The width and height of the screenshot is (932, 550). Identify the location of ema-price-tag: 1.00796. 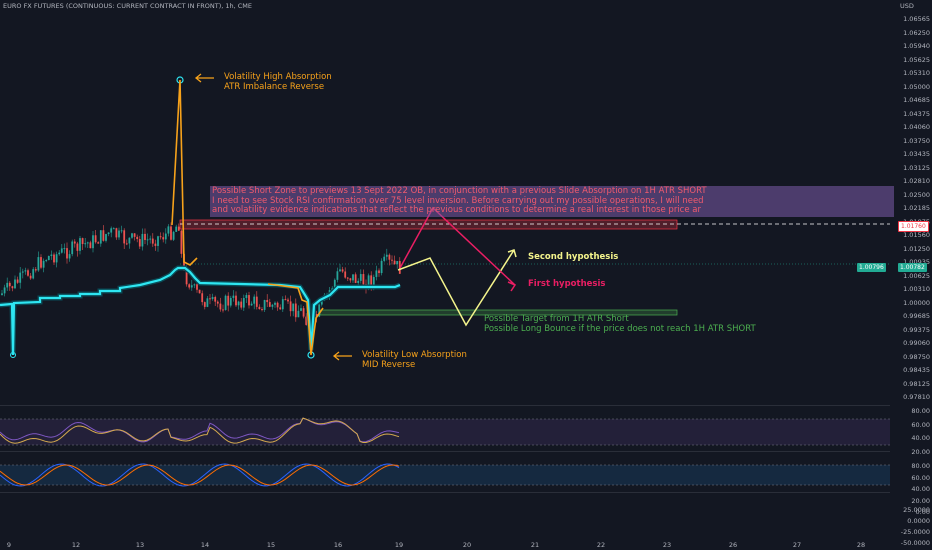
(871, 267).